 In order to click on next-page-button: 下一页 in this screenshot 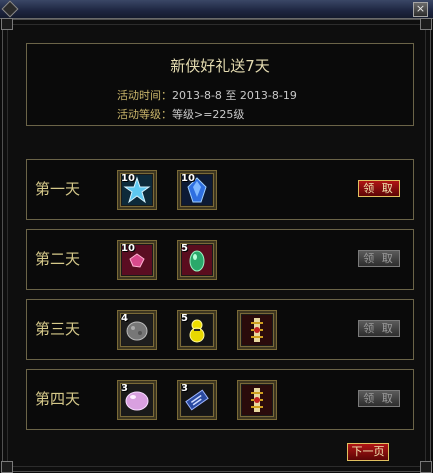, I will do `click(368, 452)`.